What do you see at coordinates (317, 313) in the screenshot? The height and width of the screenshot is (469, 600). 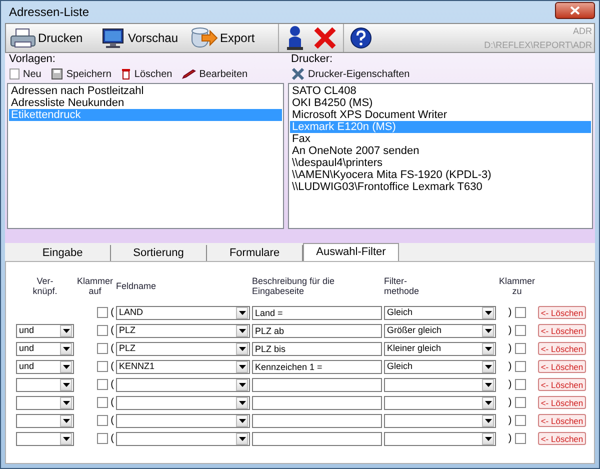 I see `description-field: Land =` at bounding box center [317, 313].